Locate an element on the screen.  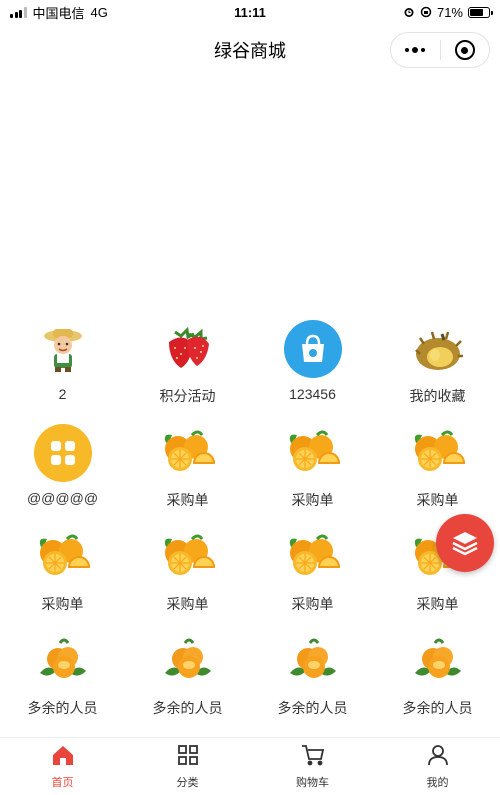
status-time: 11:11 is located at coordinates (250, 12).